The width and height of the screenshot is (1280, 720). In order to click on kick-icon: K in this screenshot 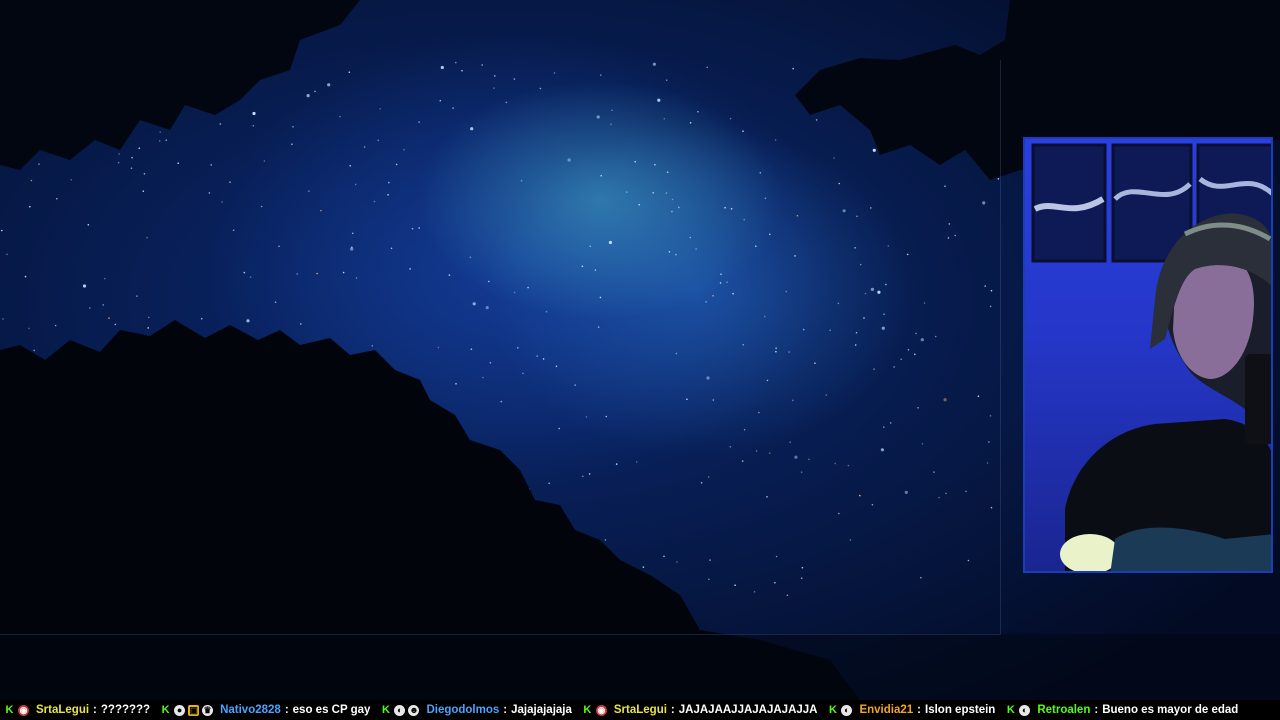, I will do `click(385, 709)`.